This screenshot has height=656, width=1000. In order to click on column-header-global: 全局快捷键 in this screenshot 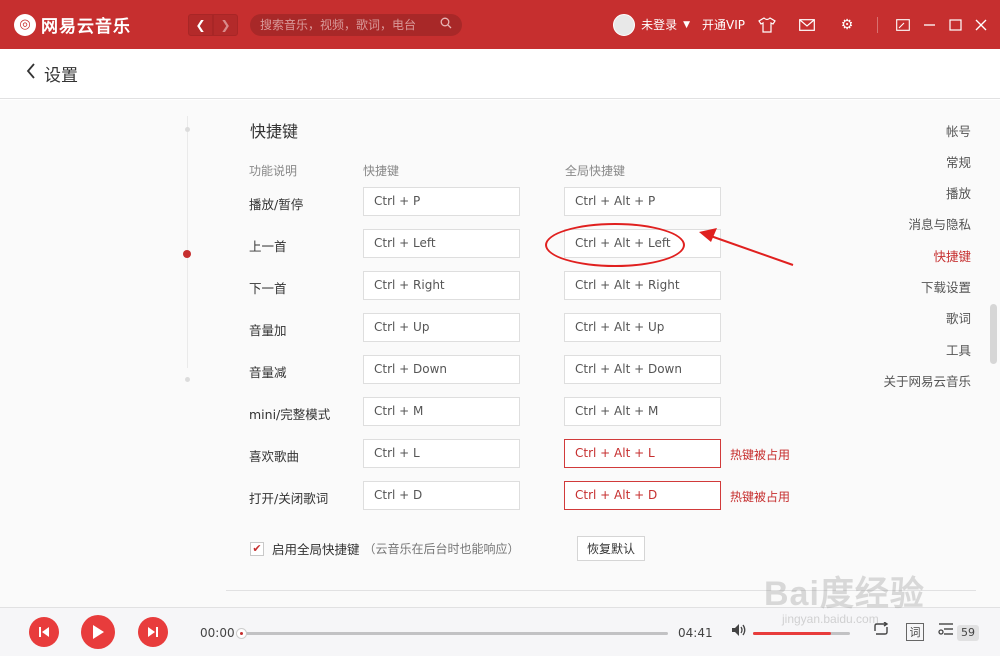, I will do `click(595, 171)`.